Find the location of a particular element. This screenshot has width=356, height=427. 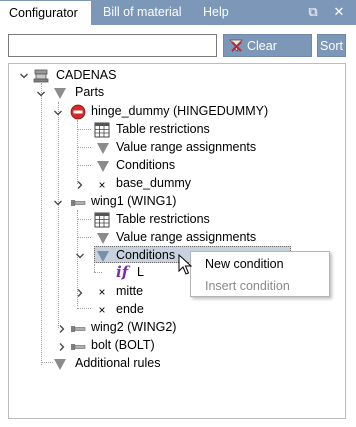

menu-item-new-condition: New condition is located at coordinates (244, 264).